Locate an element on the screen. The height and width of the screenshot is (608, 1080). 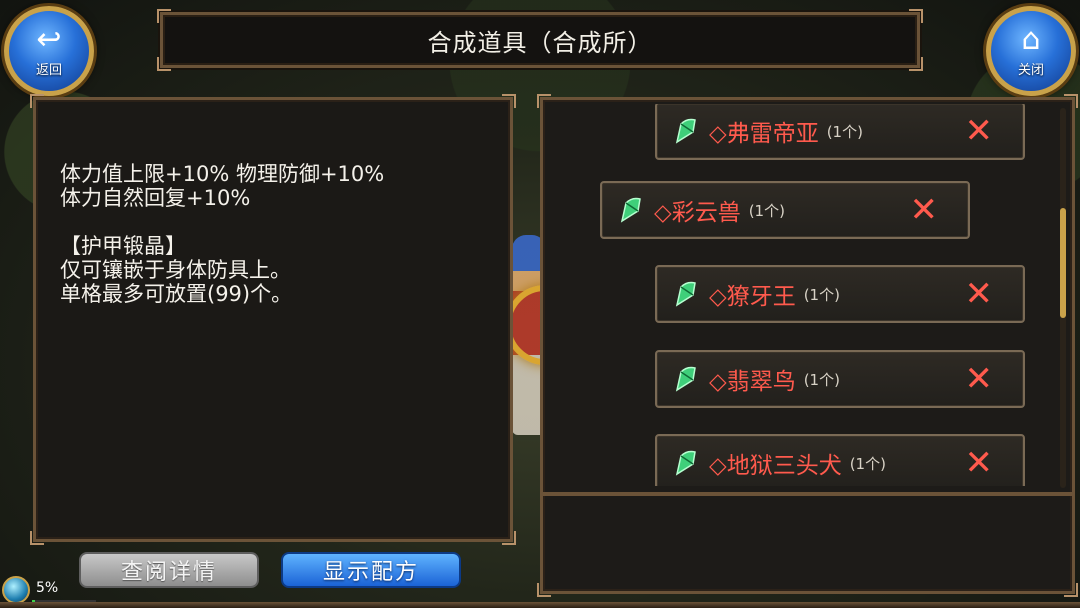
panel-divider is located at coordinates (807, 494).